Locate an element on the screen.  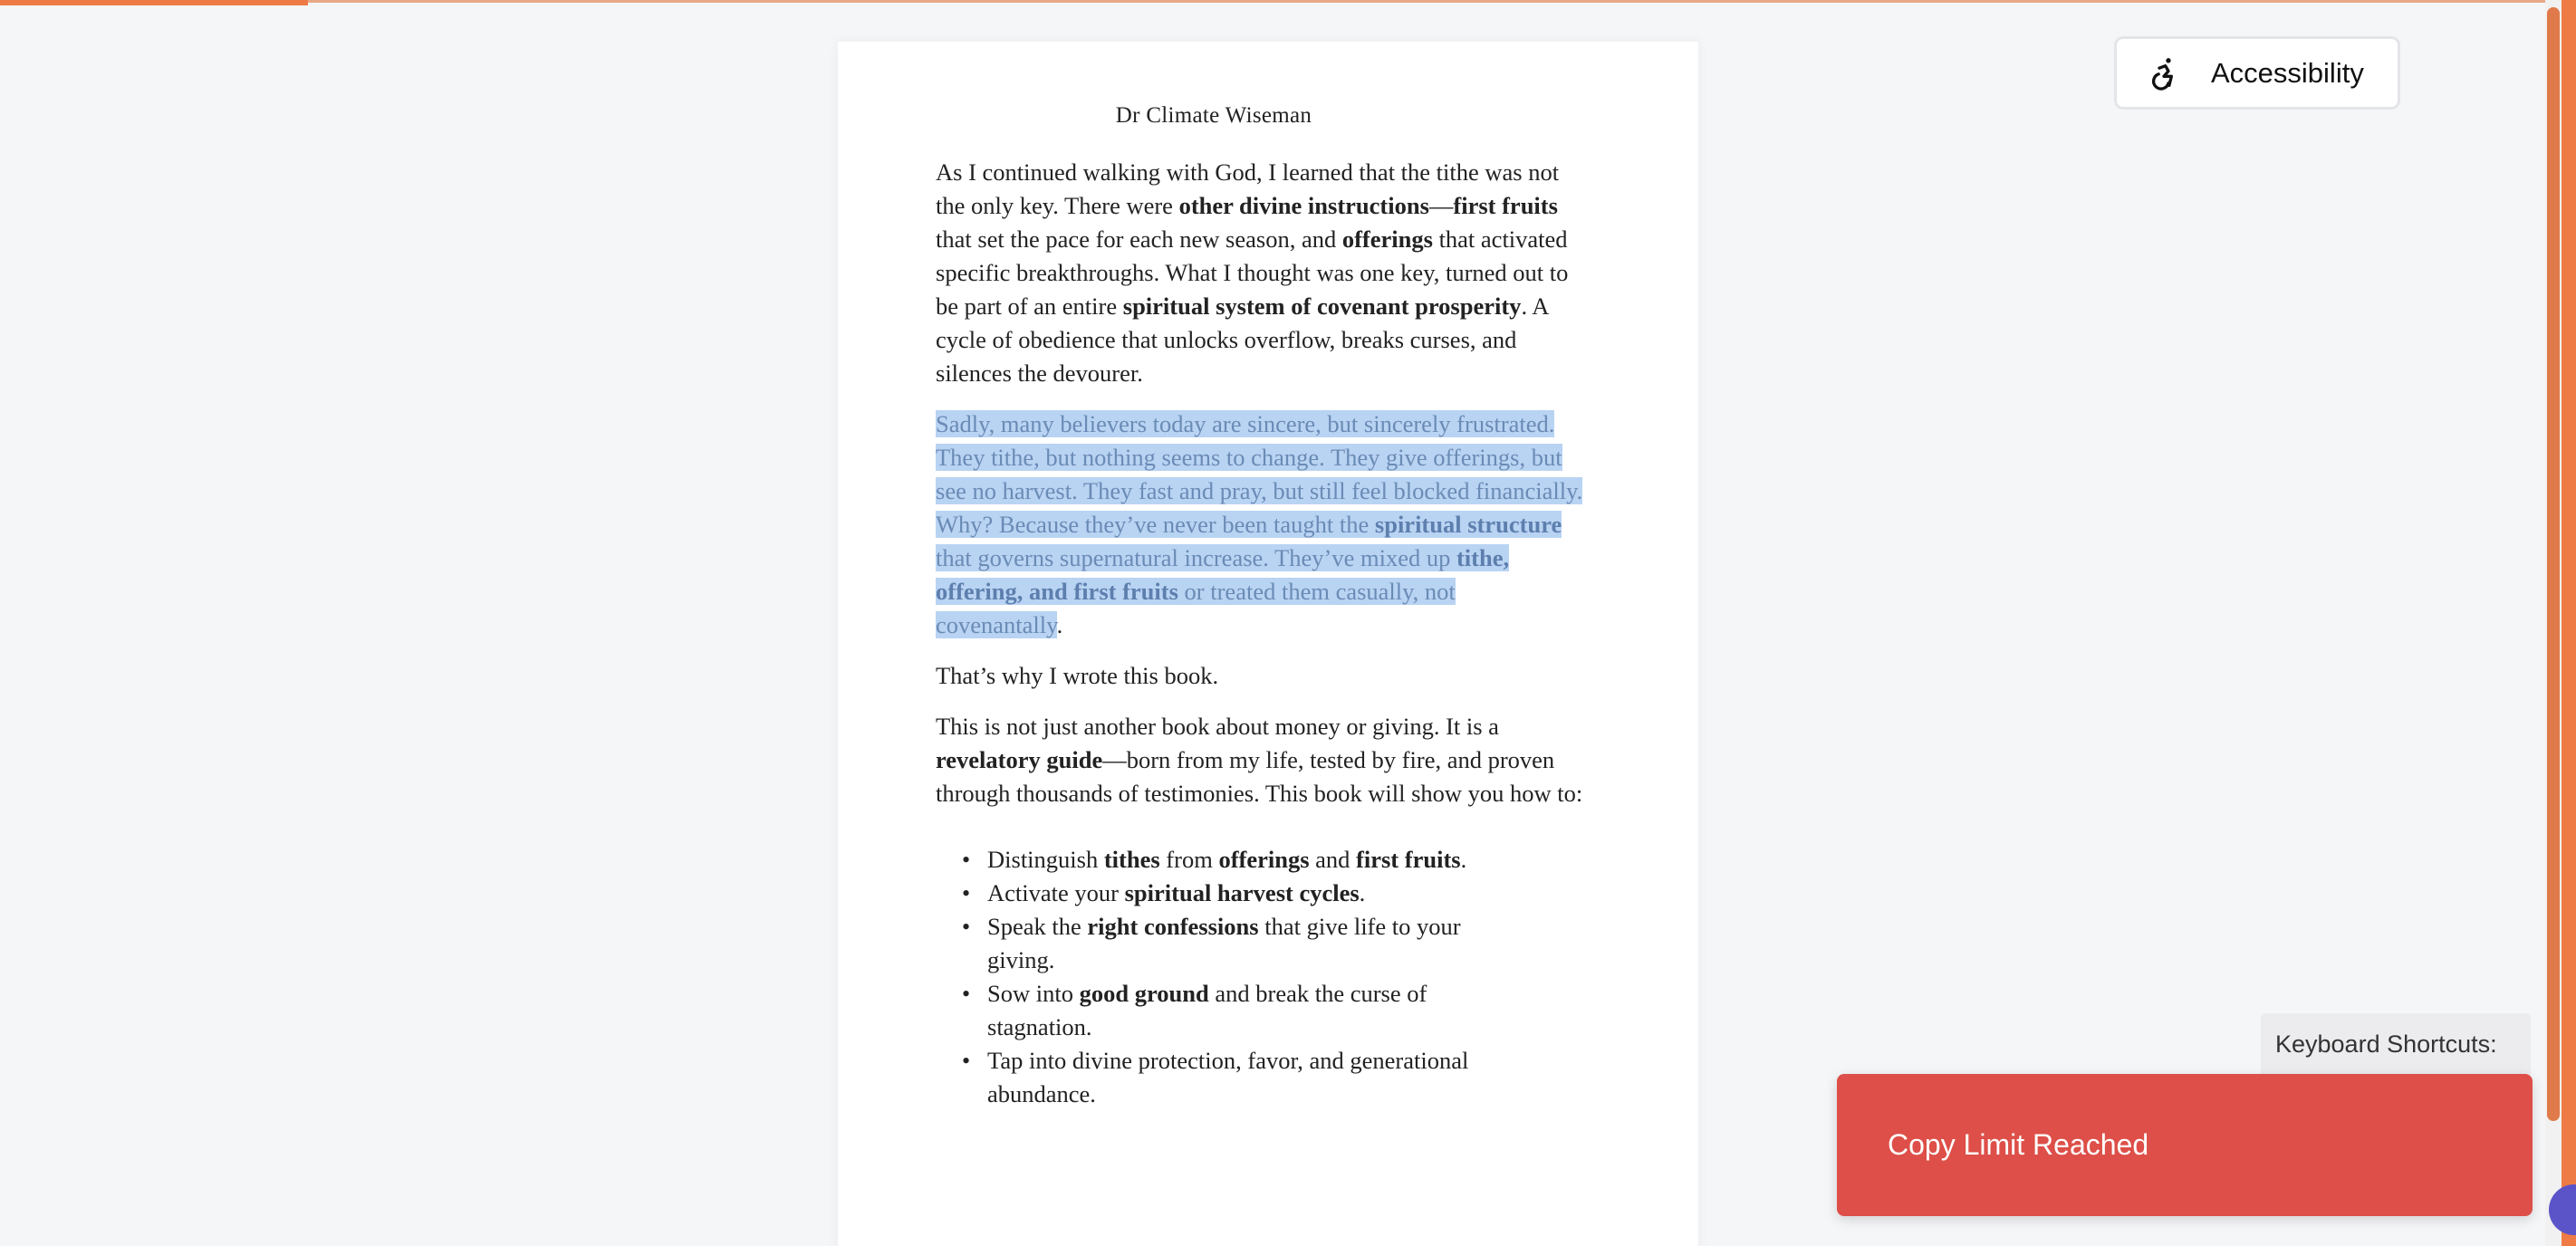
page-header-author: Dr Climate Wiseman is located at coordinates (1213, 115).